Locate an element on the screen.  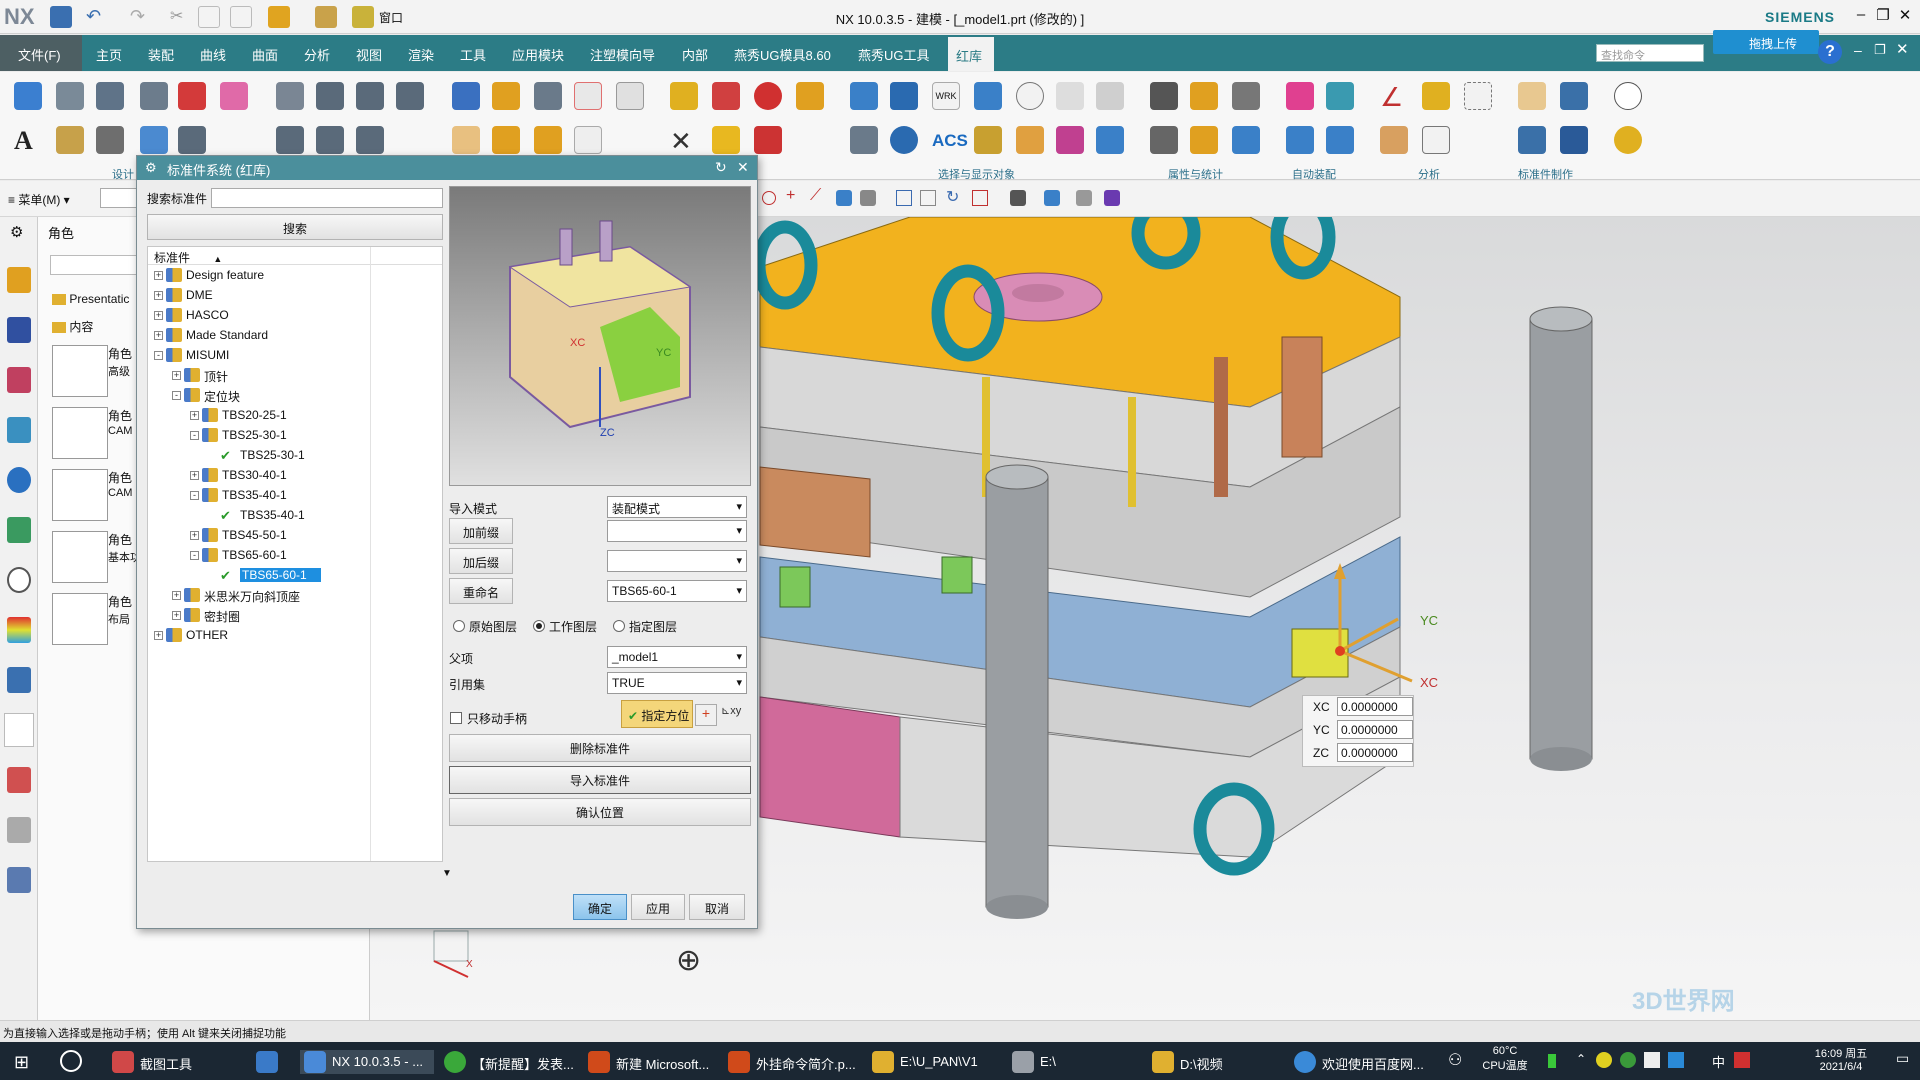
angle-icon: ∠ is located at coordinates (1394, 97).